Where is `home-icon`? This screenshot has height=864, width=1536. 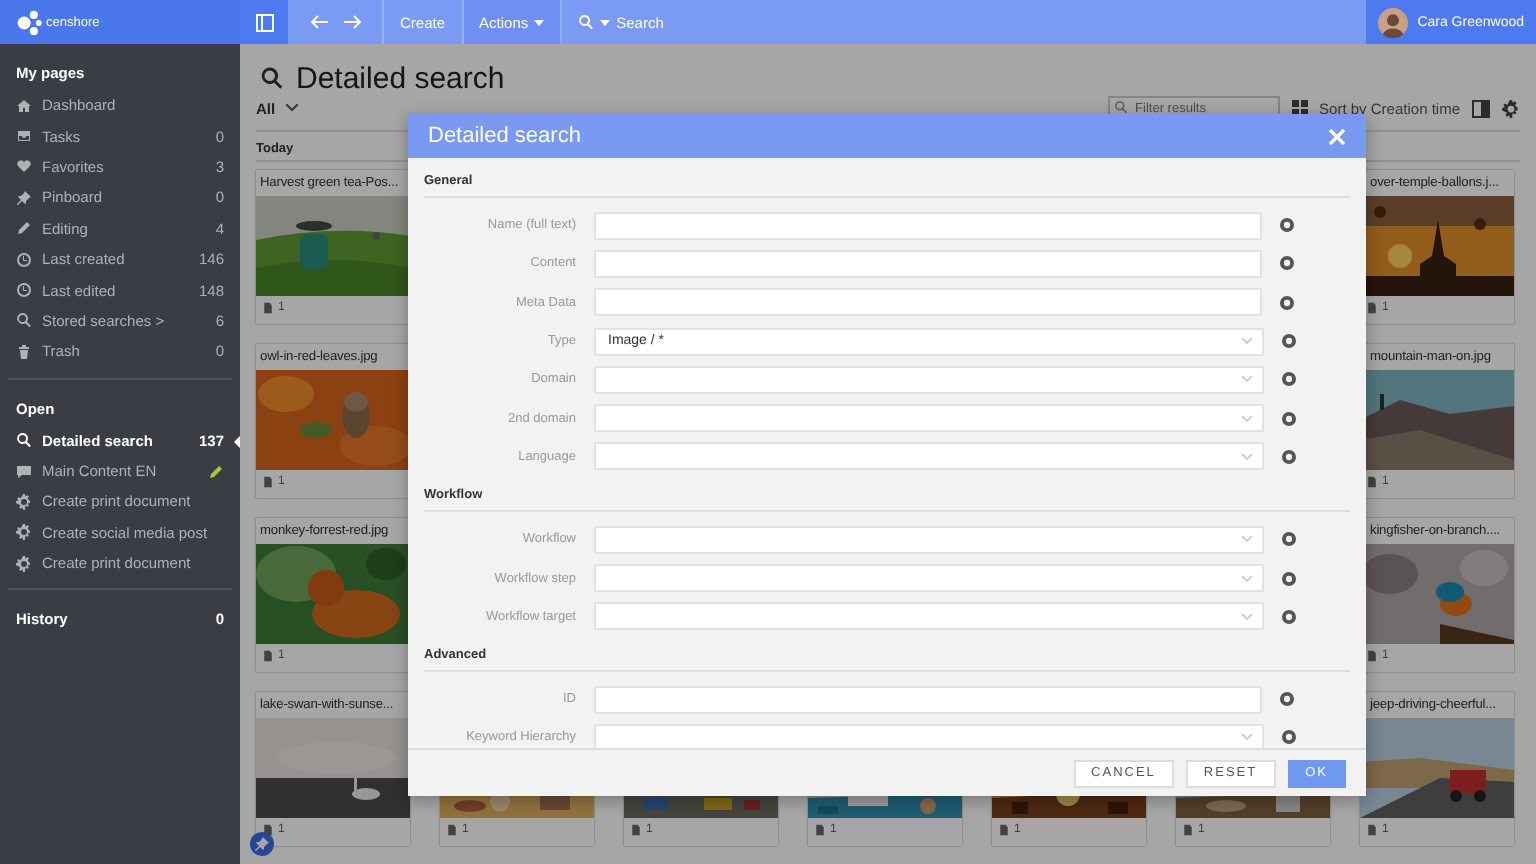 home-icon is located at coordinates (24, 105).